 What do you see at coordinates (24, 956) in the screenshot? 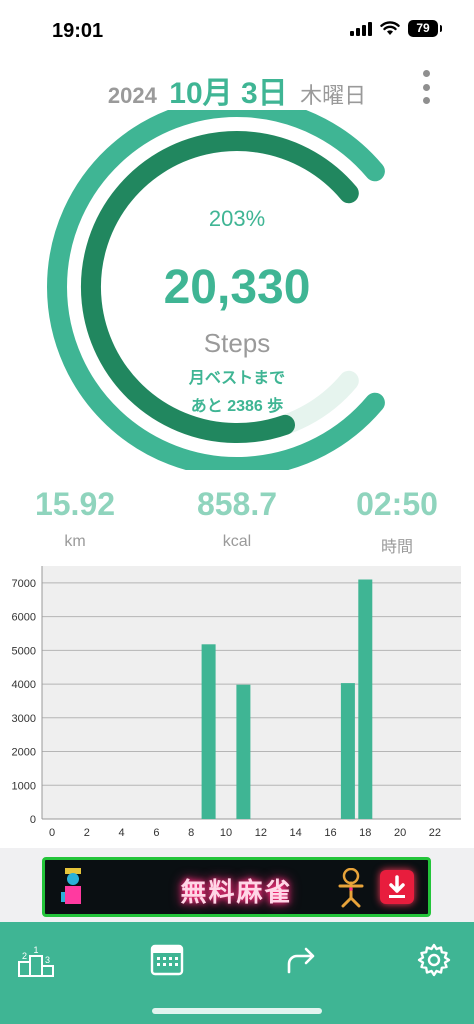
I see `svg-text: 2` at bounding box center [24, 956].